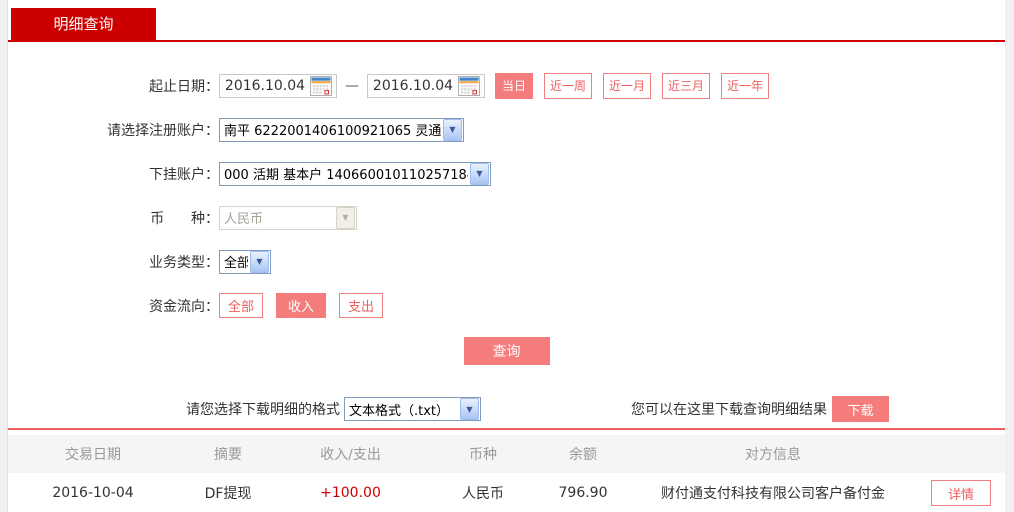  I want to click on cell-date: 2016-10-04, so click(93, 493).